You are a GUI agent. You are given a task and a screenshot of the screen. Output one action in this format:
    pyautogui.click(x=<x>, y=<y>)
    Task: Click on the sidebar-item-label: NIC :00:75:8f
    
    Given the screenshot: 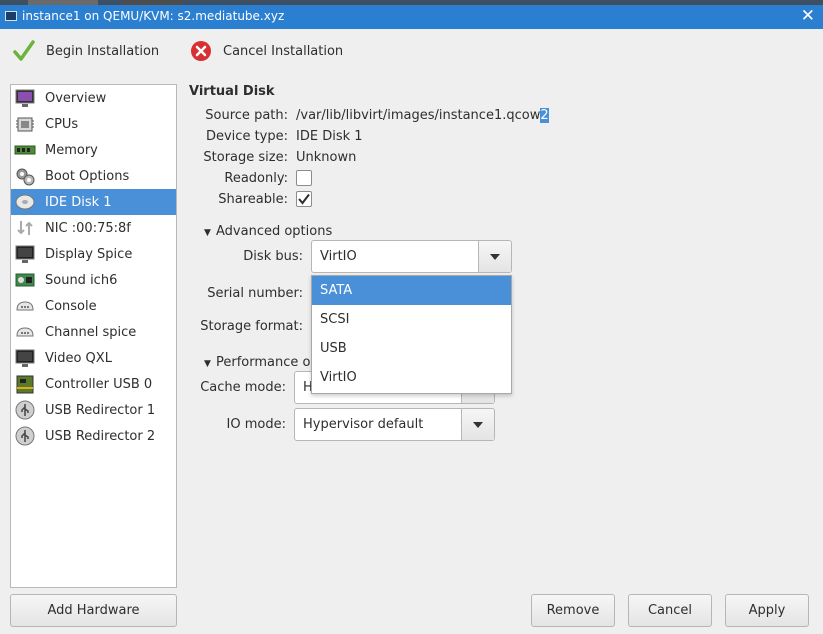 What is the action you would take?
    pyautogui.click(x=88, y=228)
    